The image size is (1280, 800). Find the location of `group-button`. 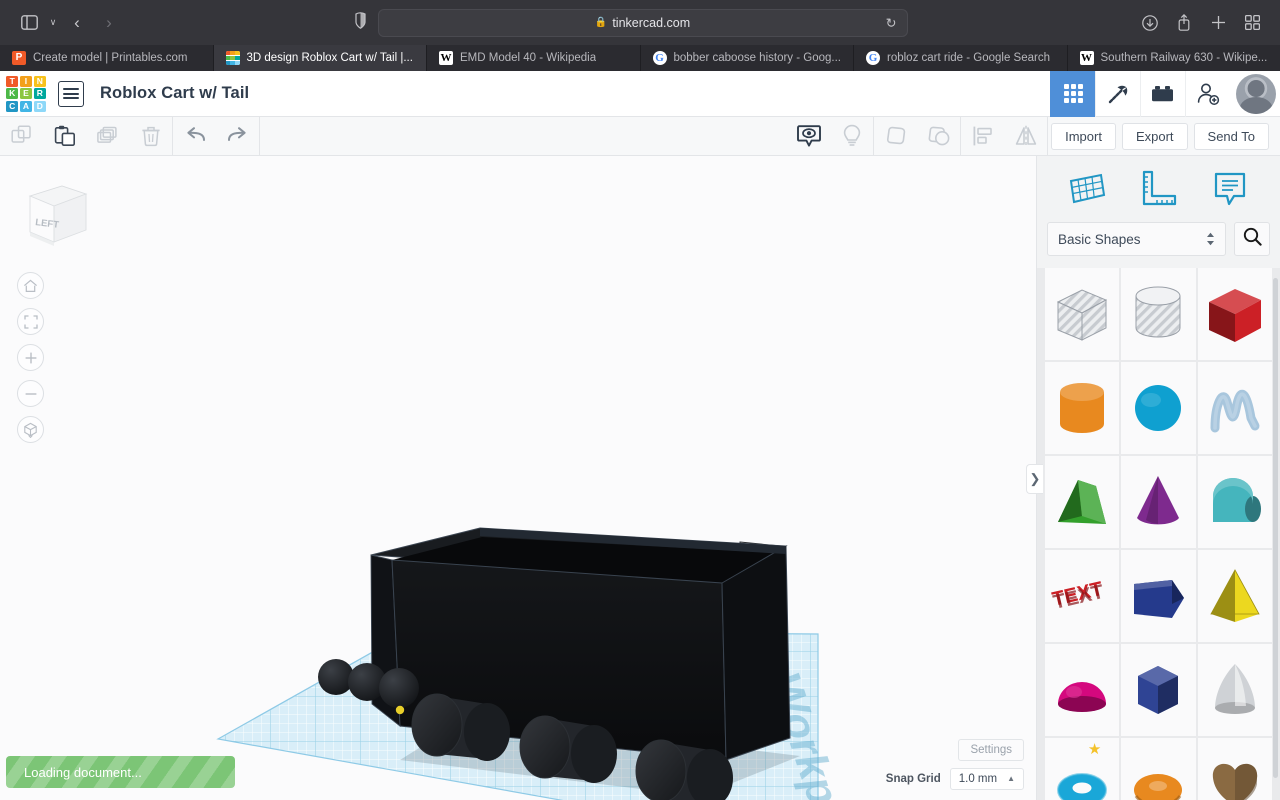

group-button is located at coordinates (895, 136).